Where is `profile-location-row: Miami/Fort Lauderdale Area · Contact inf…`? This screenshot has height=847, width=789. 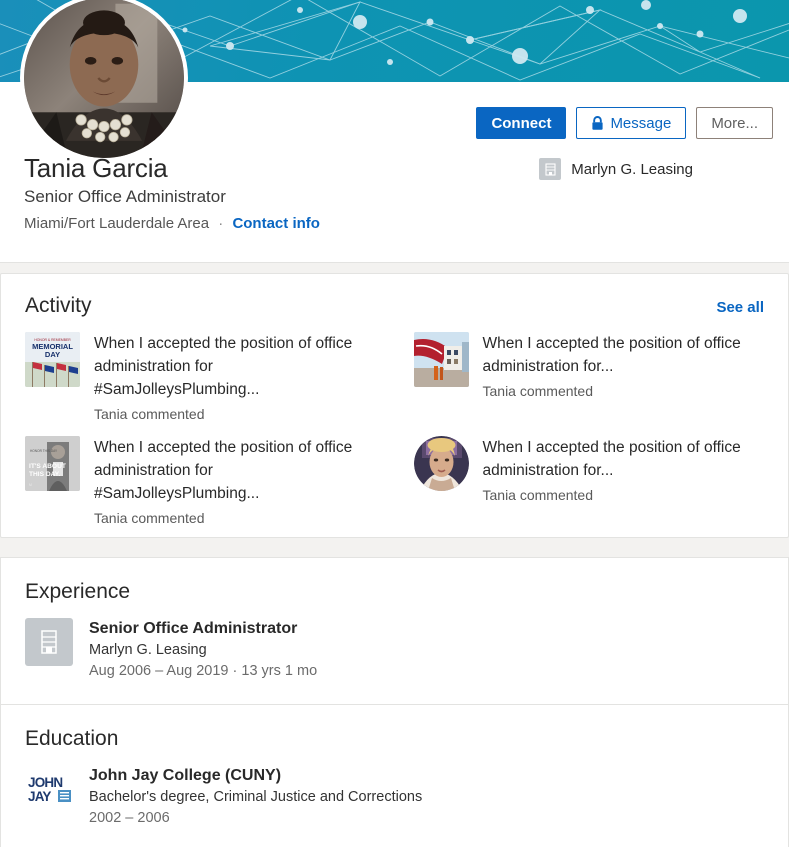
profile-location-row: Miami/Fort Lauderdale Area · Contact inf… is located at coordinates (172, 224).